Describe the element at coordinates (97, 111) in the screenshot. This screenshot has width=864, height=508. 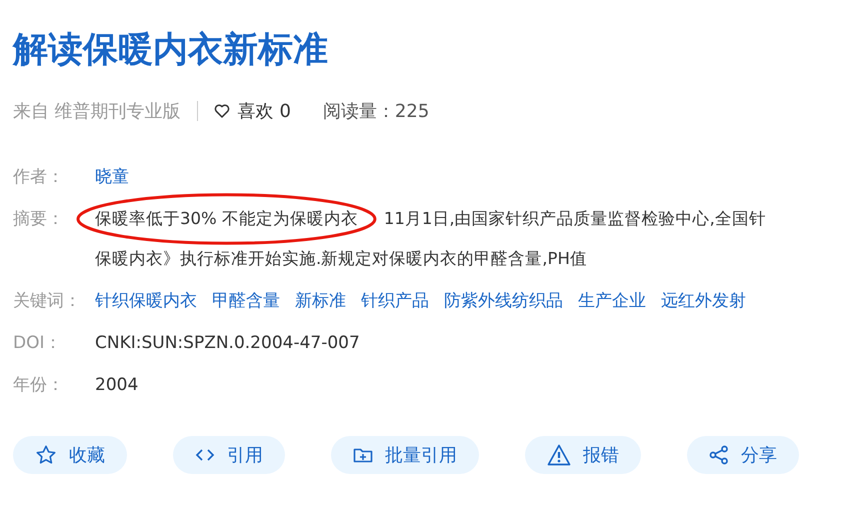
I see `source-text: 来自 维普期刊专业版` at that location.